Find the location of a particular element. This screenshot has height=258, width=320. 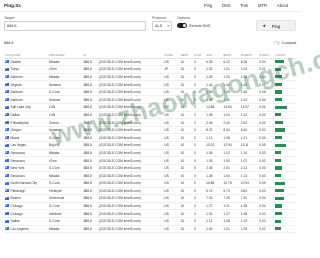

provider-cell-text: G-Core is located at coordinates (54, 206).